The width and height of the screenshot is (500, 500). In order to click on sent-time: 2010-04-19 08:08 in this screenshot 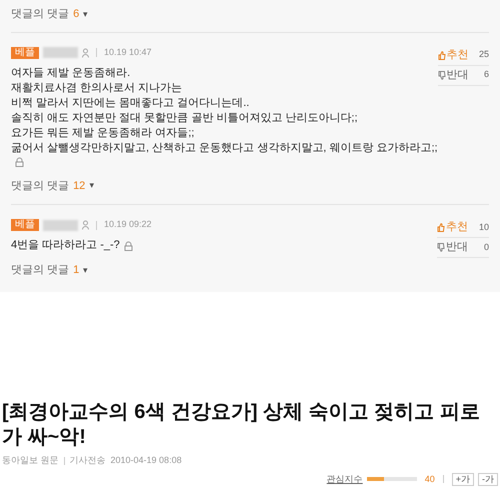, I will do `click(146, 460)`.